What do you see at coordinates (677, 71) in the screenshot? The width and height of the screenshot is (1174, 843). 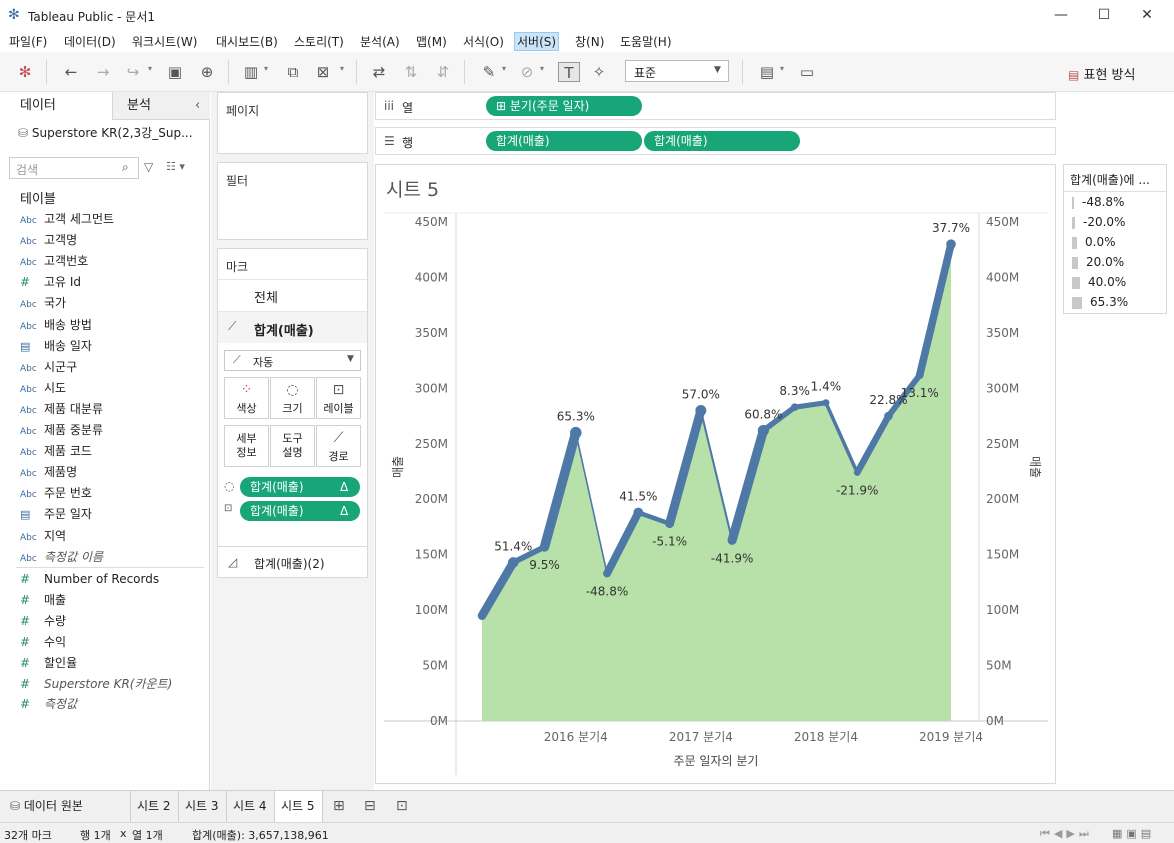 I see `fit-select: 표준 ▼` at bounding box center [677, 71].